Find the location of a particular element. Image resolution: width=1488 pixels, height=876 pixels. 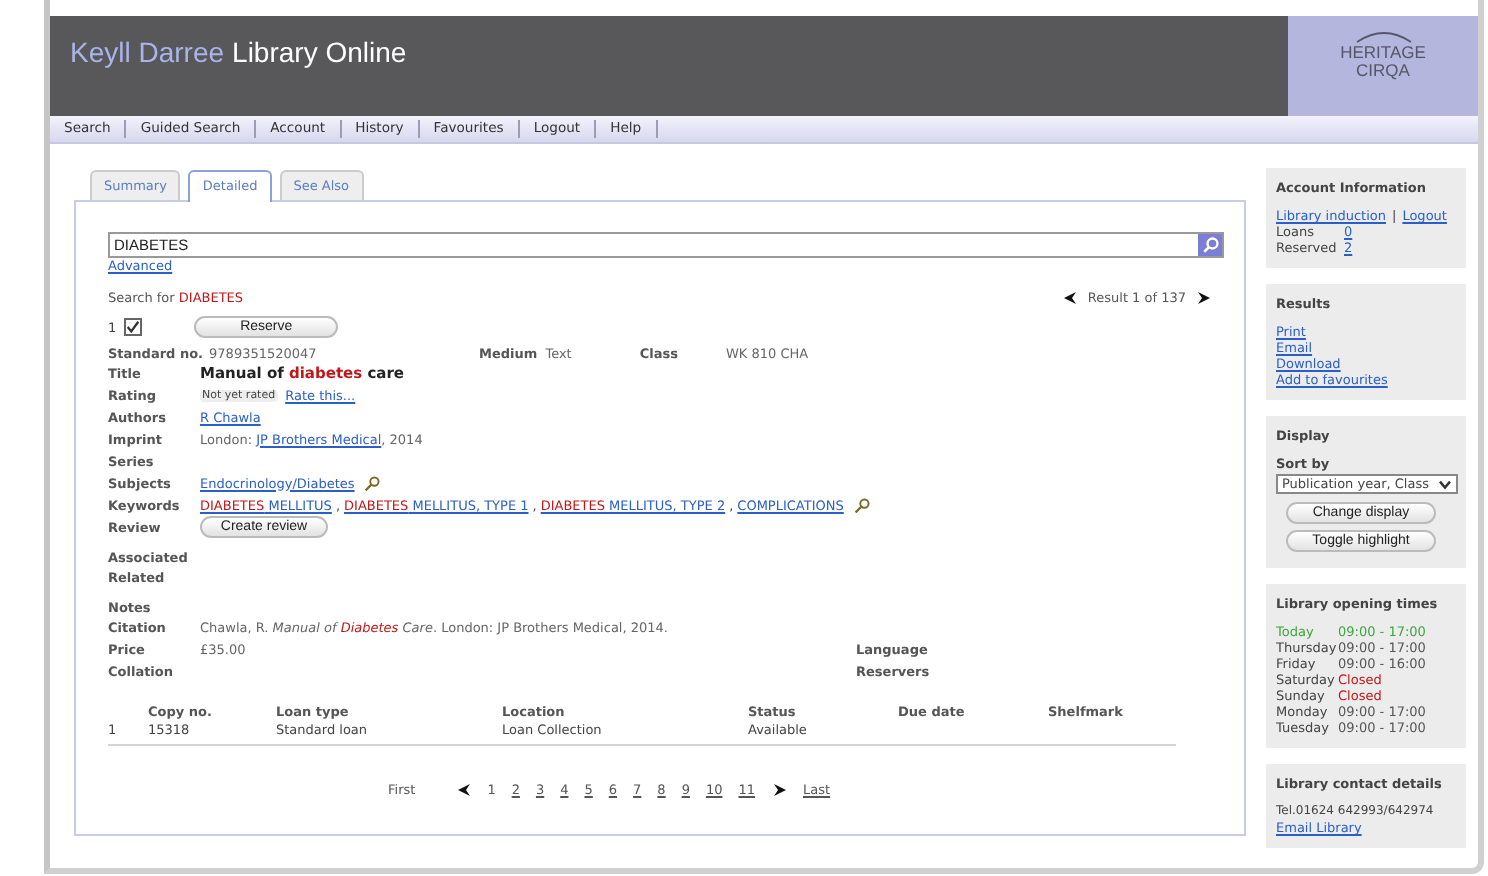

record-checkbox is located at coordinates (133, 327).